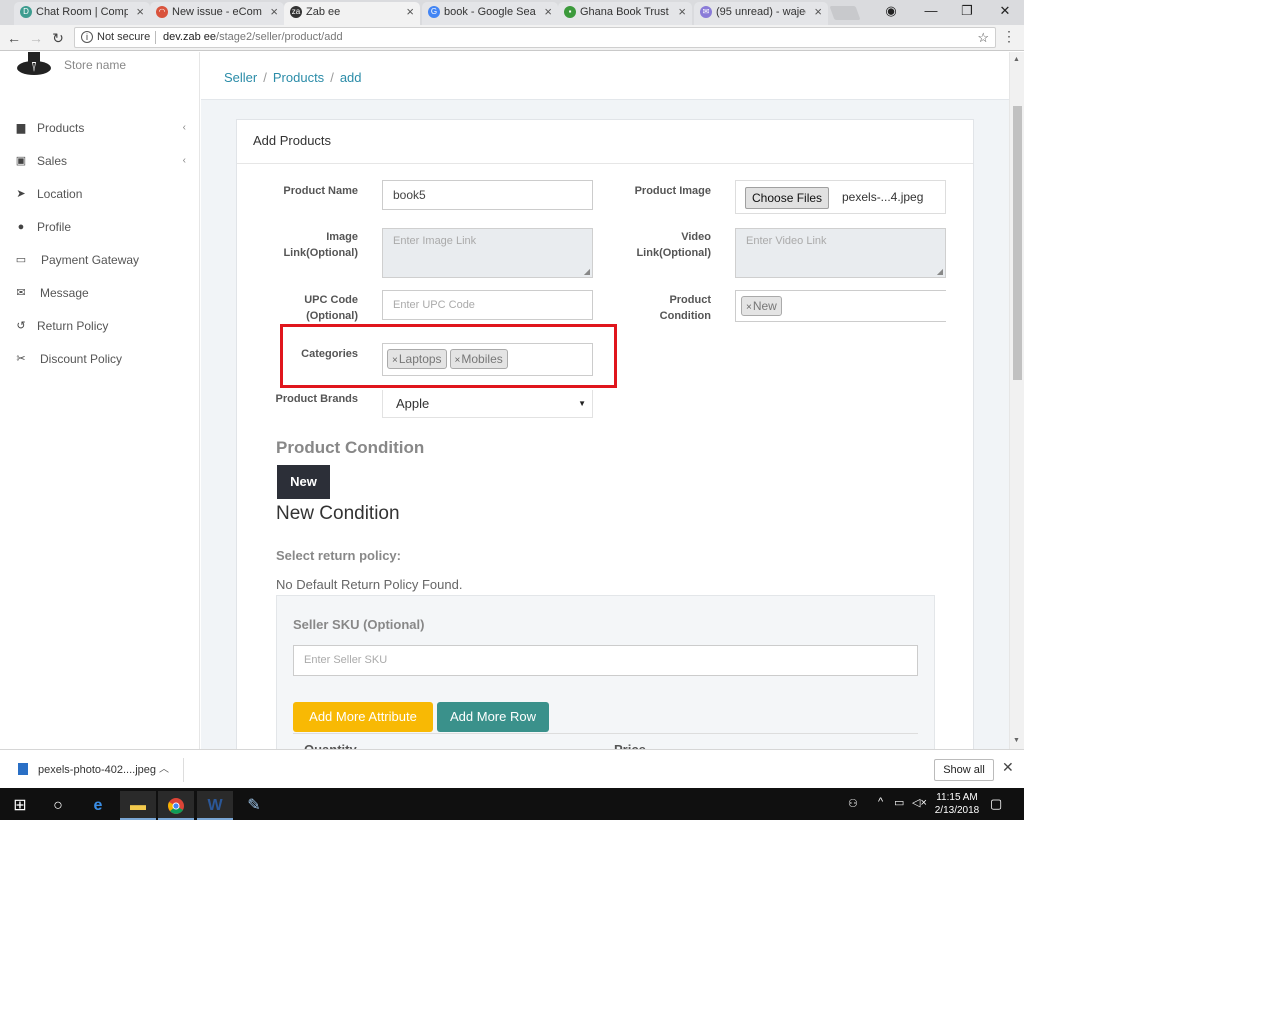  I want to click on file-explorer-icon: ▬, so click(138, 805).